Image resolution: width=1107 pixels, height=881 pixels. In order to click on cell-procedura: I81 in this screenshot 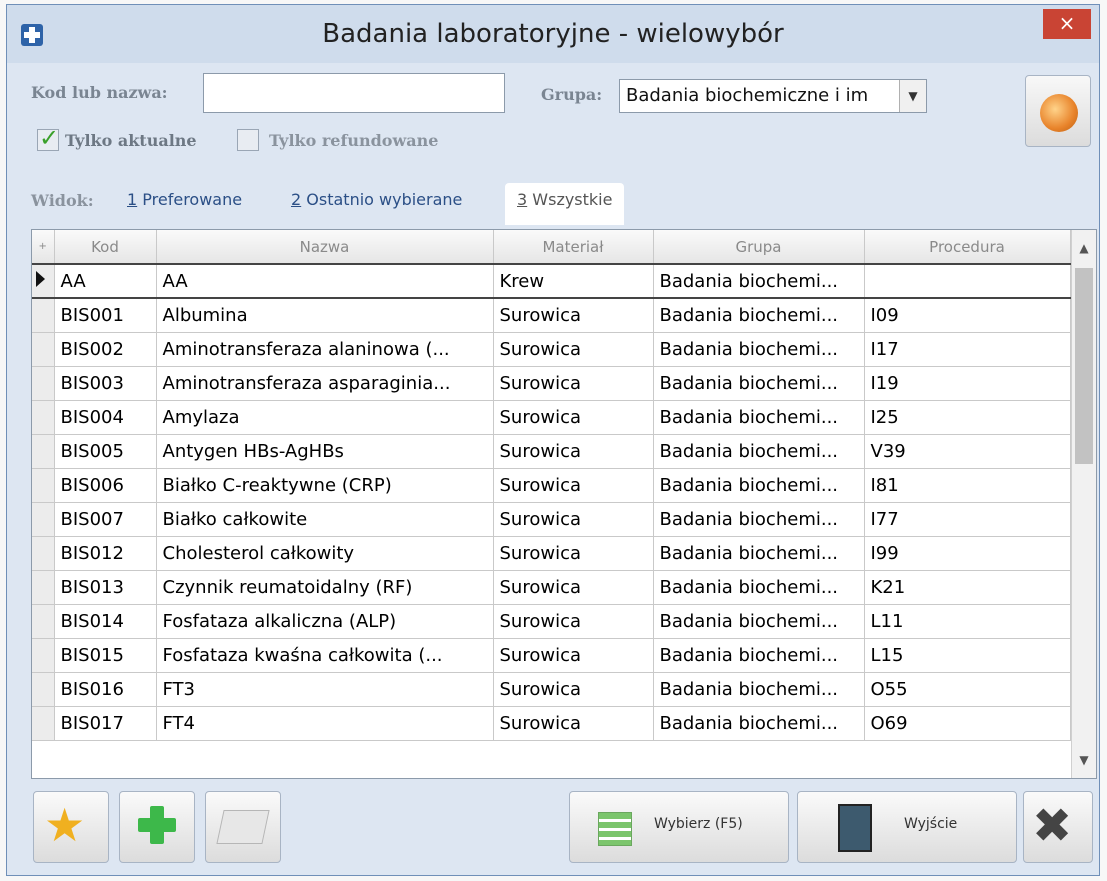, I will do `click(967, 485)`.